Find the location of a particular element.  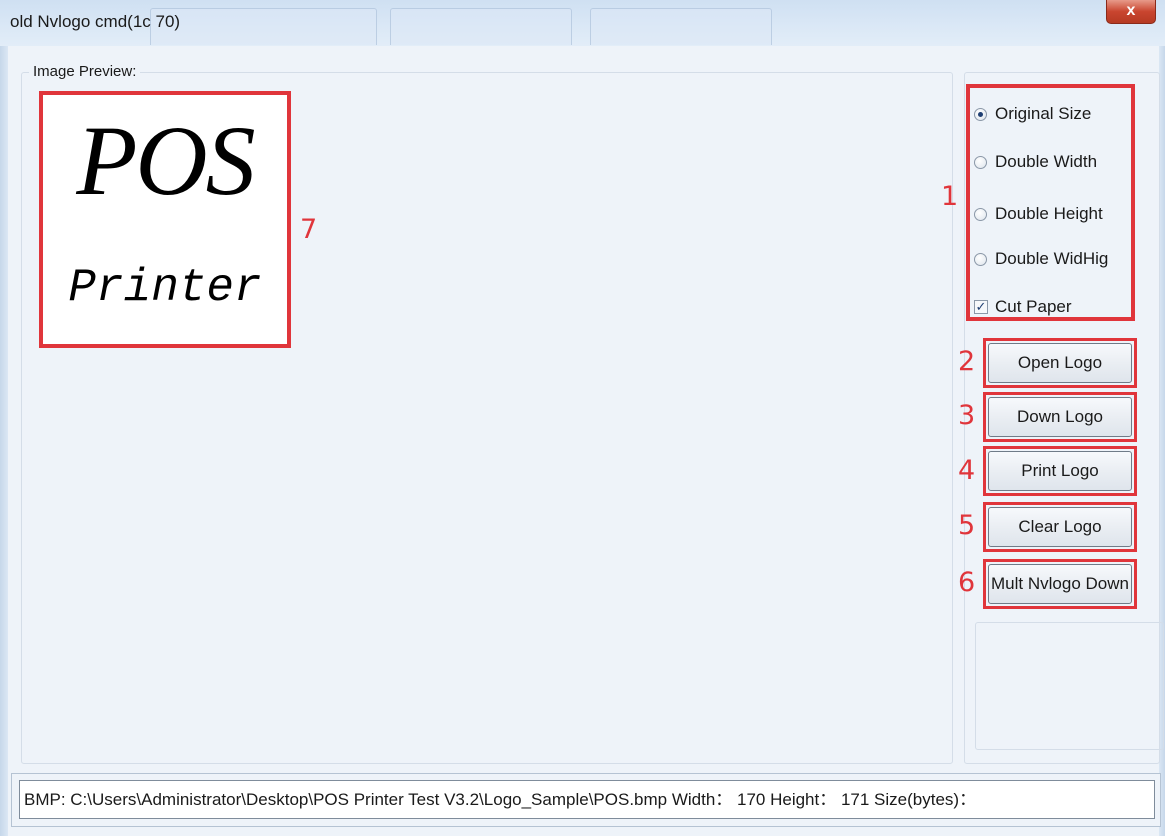

print-logo-button: Print Logo is located at coordinates (1060, 471).